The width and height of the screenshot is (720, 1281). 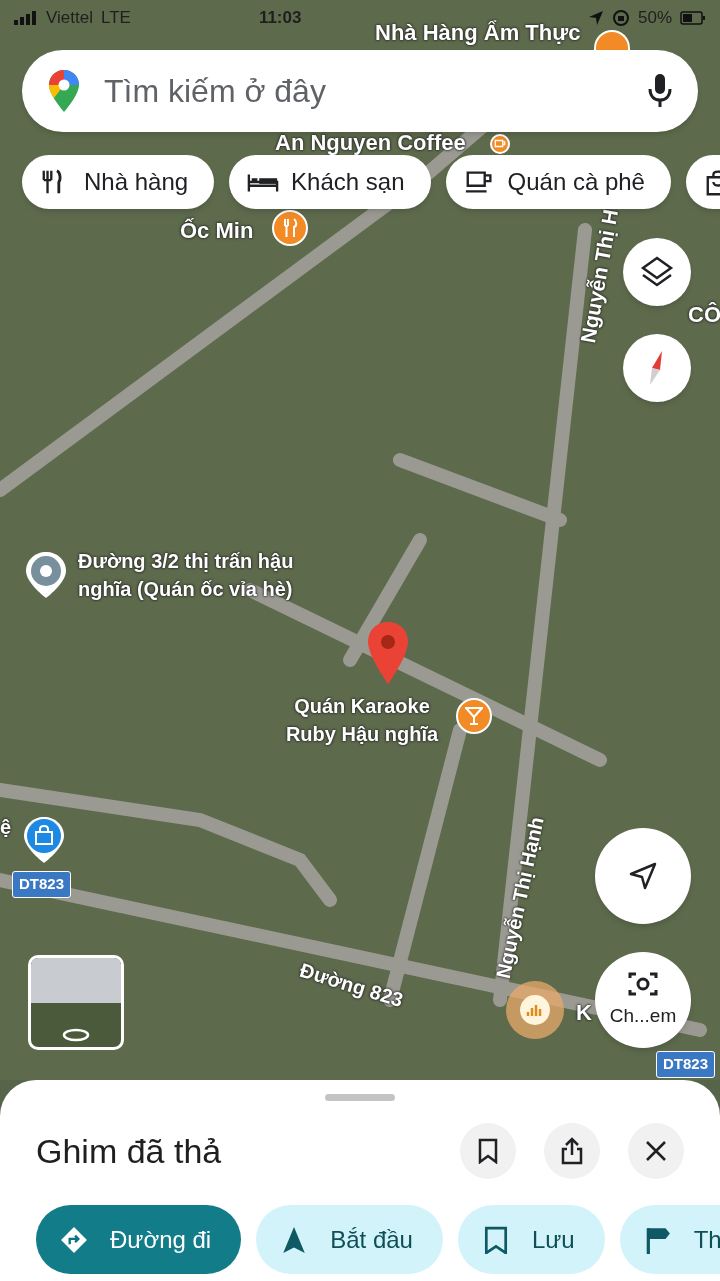 I want to click on bar-marker-icon, so click(x=474, y=716).